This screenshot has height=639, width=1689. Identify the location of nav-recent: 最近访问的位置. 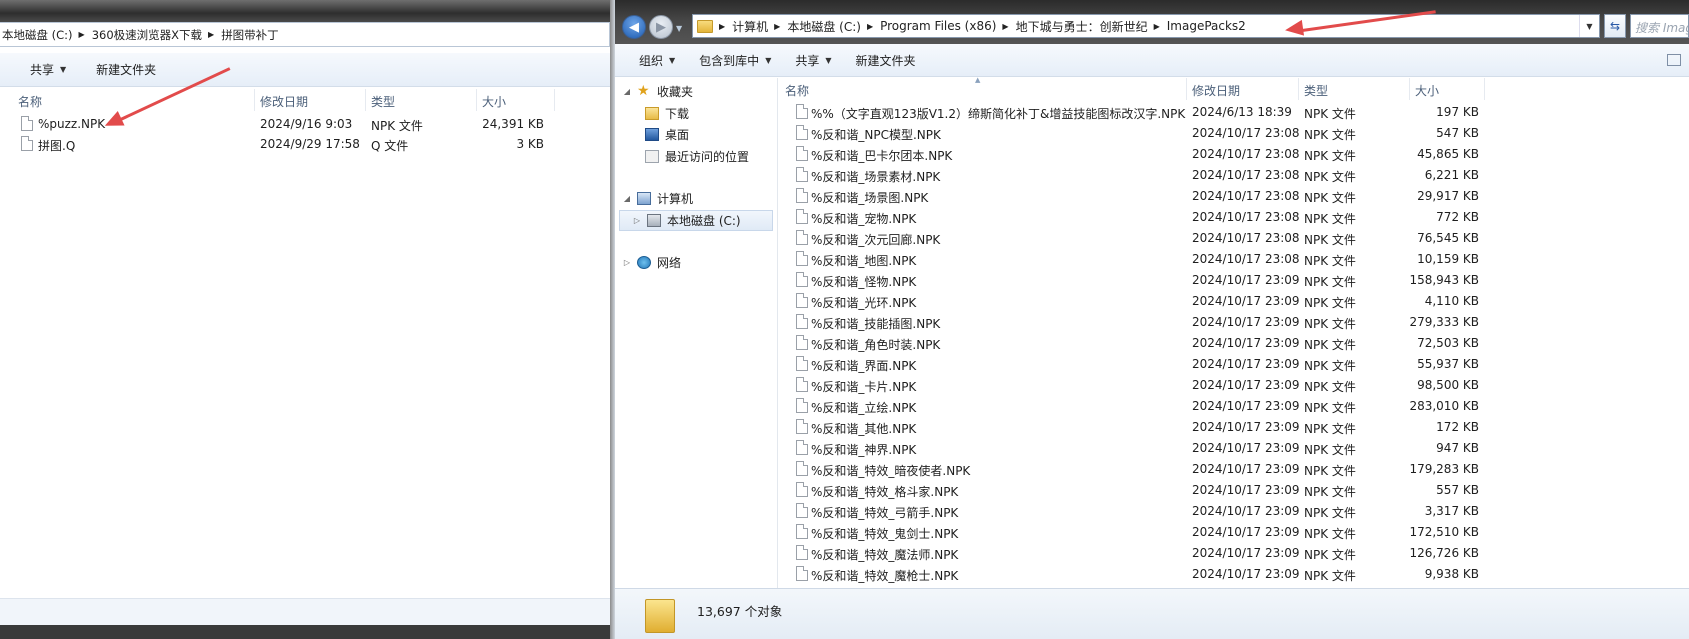
(697, 156).